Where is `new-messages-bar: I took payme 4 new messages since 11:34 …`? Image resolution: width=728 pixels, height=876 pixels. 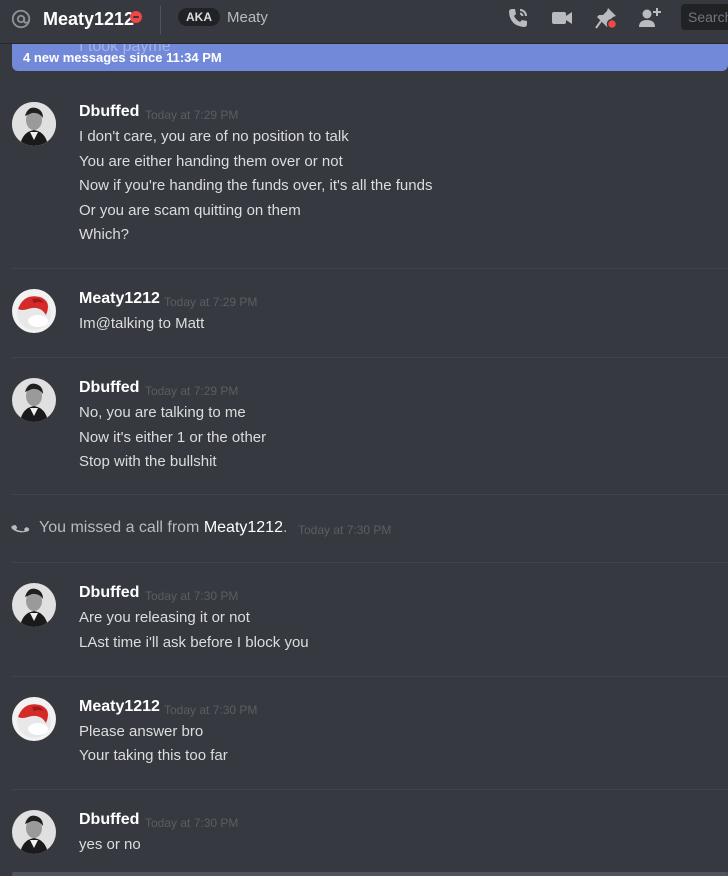
new-messages-bar: I took payme 4 new messages since 11:34 … is located at coordinates (370, 57).